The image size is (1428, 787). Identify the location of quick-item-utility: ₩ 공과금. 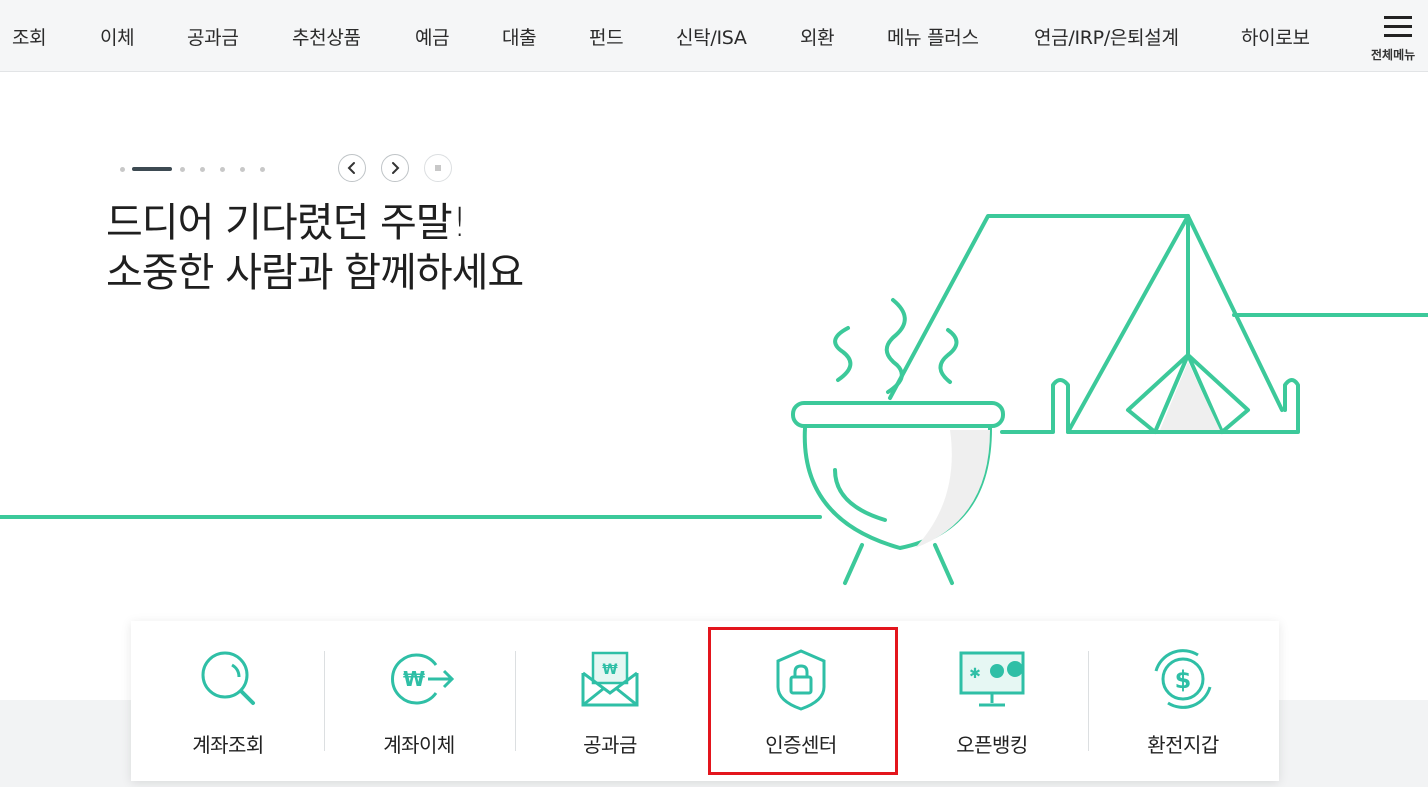
(610, 701).